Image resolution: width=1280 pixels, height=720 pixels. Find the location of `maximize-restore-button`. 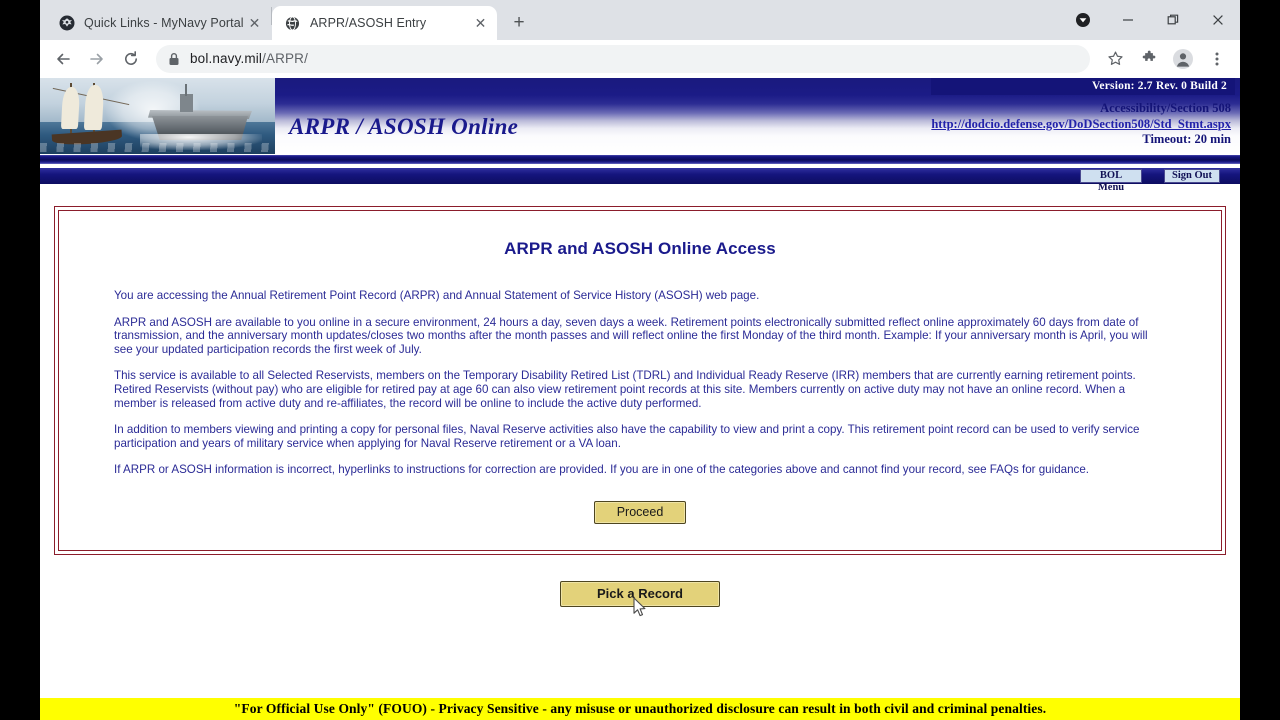

maximize-restore-button is located at coordinates (1172, 20).